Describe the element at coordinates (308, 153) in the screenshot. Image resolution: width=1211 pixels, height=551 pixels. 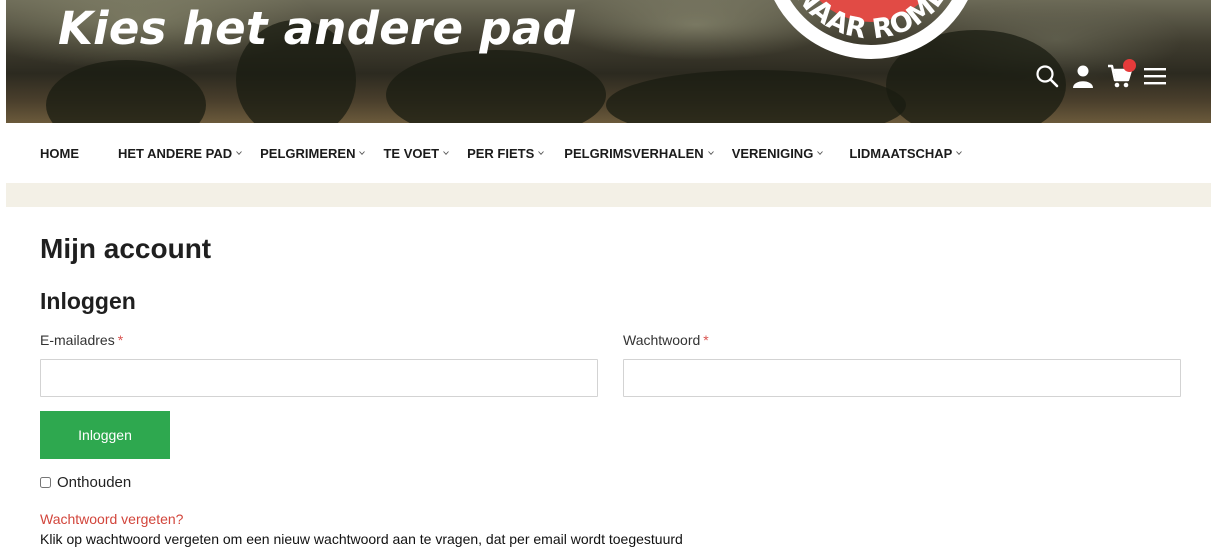
I see `nav-item-label: PELGRIMEREN` at that location.